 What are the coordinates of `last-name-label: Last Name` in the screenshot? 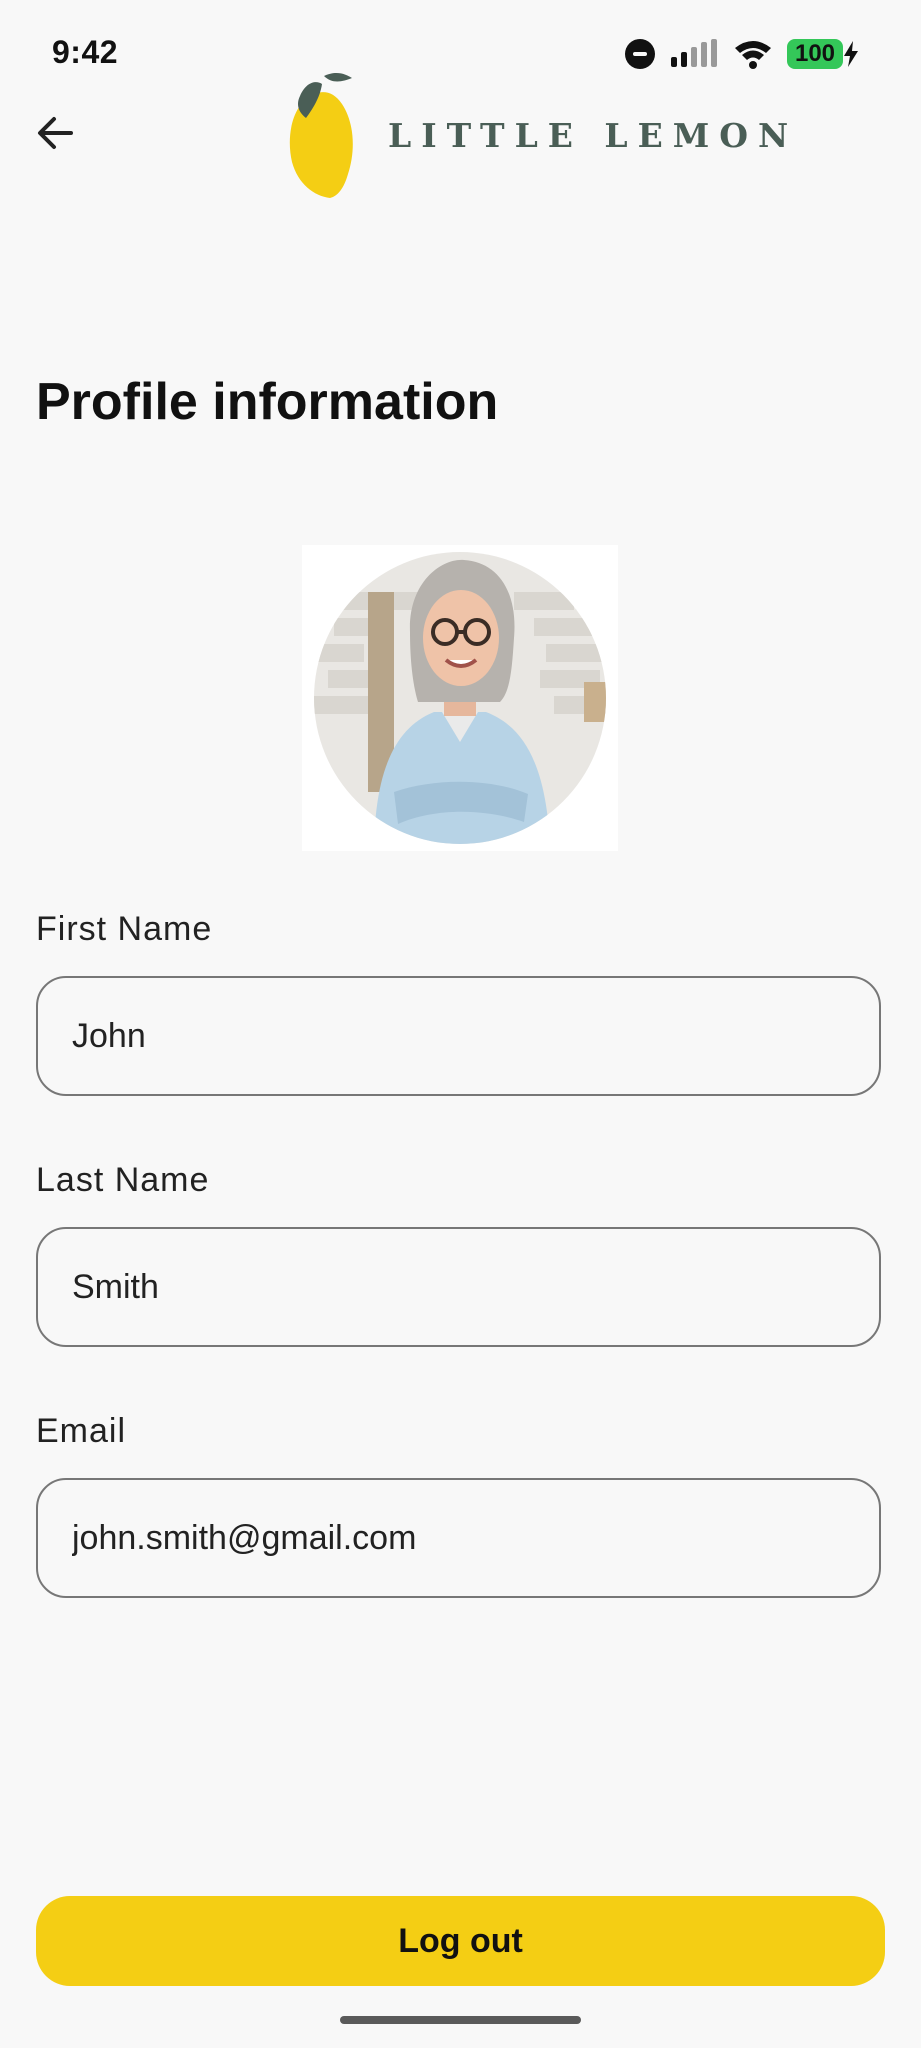 It's located at (123, 1180).